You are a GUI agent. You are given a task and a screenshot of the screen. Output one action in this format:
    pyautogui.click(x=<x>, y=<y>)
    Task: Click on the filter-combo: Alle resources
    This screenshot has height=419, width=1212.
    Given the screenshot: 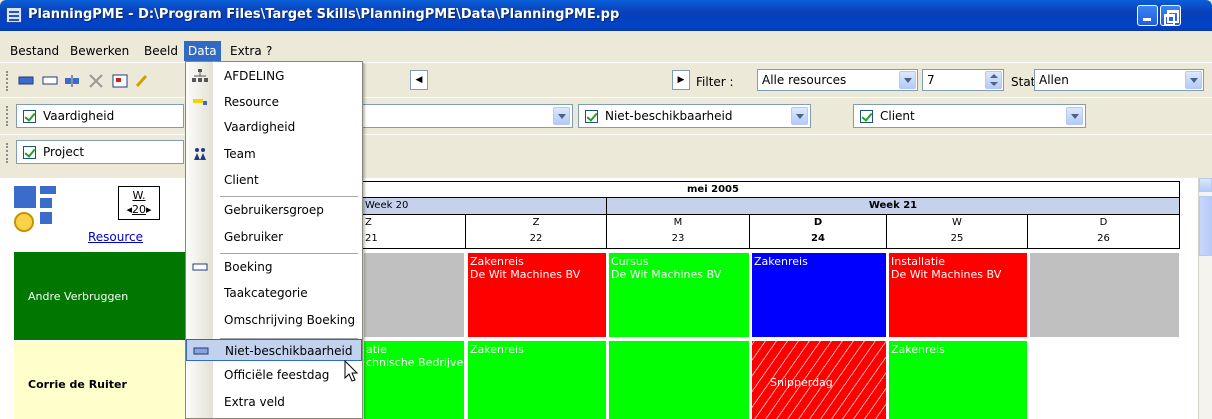 What is the action you would take?
    pyautogui.click(x=837, y=80)
    